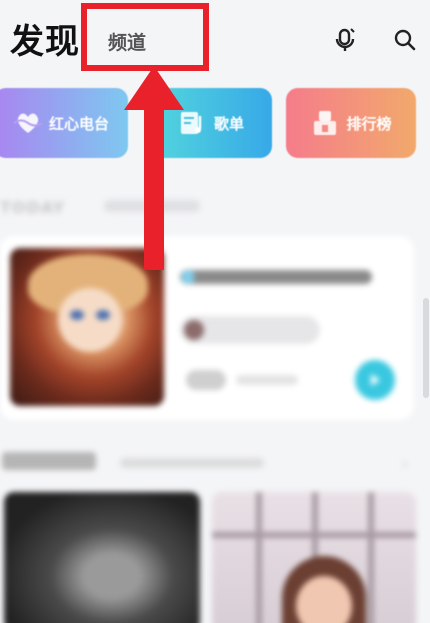  Describe the element at coordinates (369, 123) in the screenshot. I see `category-label: 排行榜` at that location.